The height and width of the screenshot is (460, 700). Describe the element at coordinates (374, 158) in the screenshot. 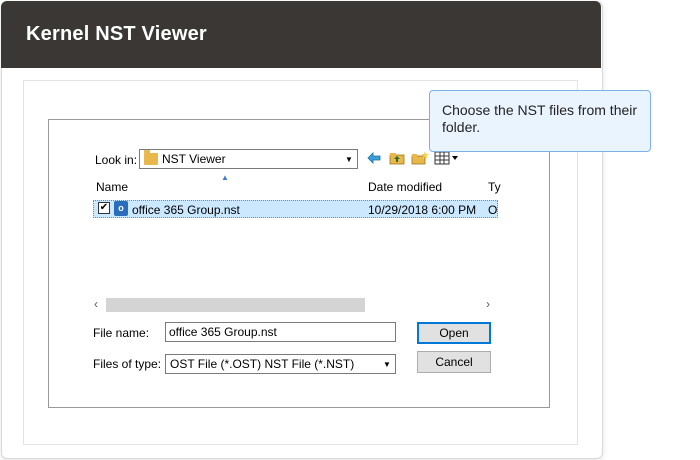

I see `back-arrow-icon` at that location.